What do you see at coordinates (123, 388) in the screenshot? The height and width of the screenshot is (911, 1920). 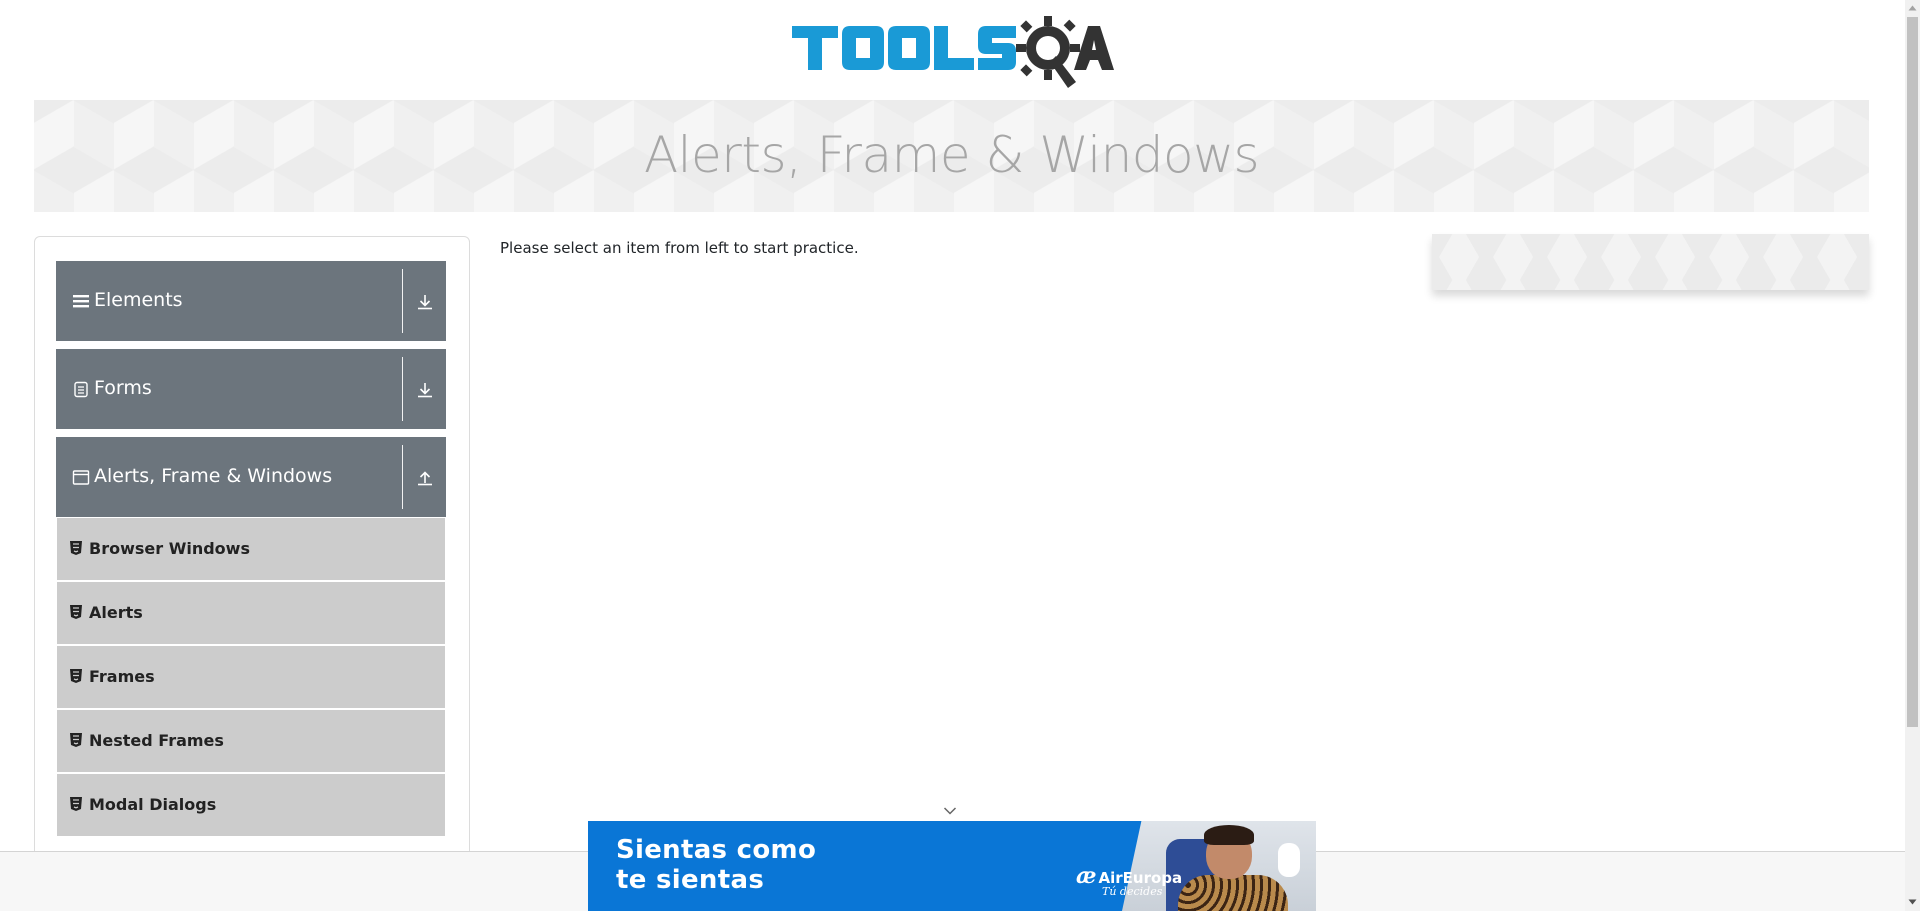 I see `sidebar-group-label: Forms` at bounding box center [123, 388].